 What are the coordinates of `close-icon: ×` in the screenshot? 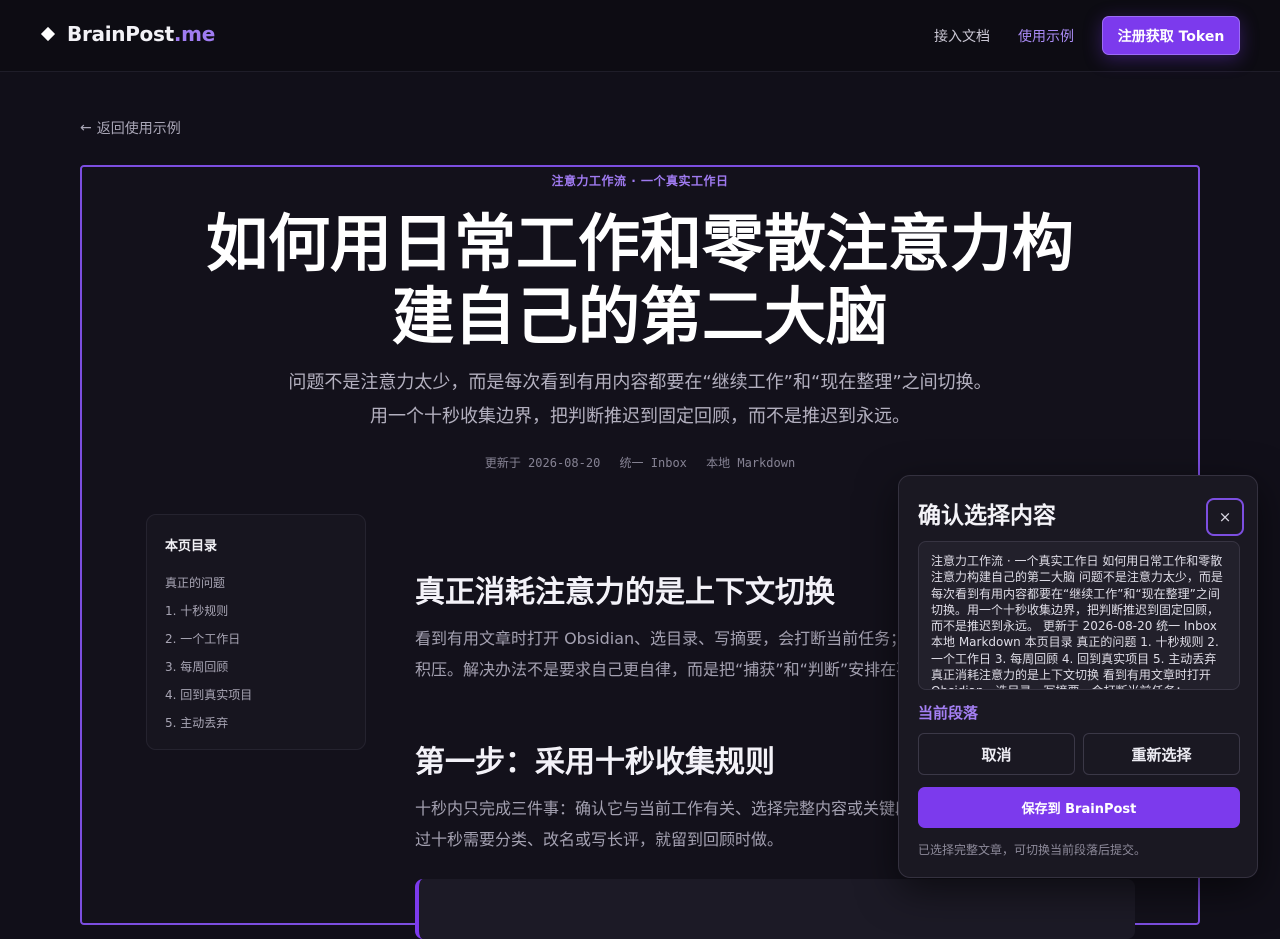 It's located at (1225, 517).